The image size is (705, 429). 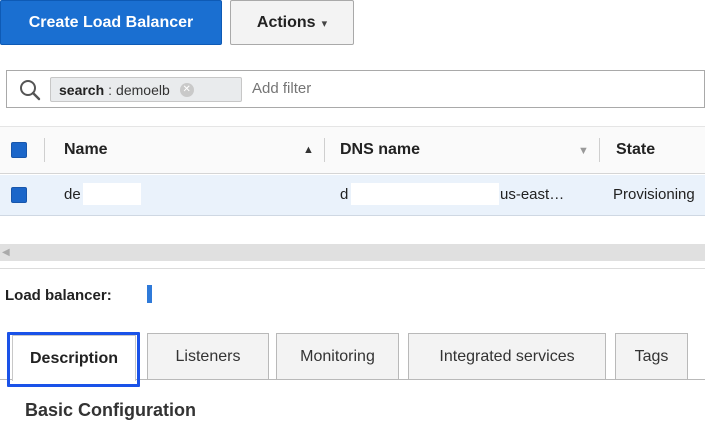 I want to click on tab-tags-label: Tags, so click(x=651, y=356).